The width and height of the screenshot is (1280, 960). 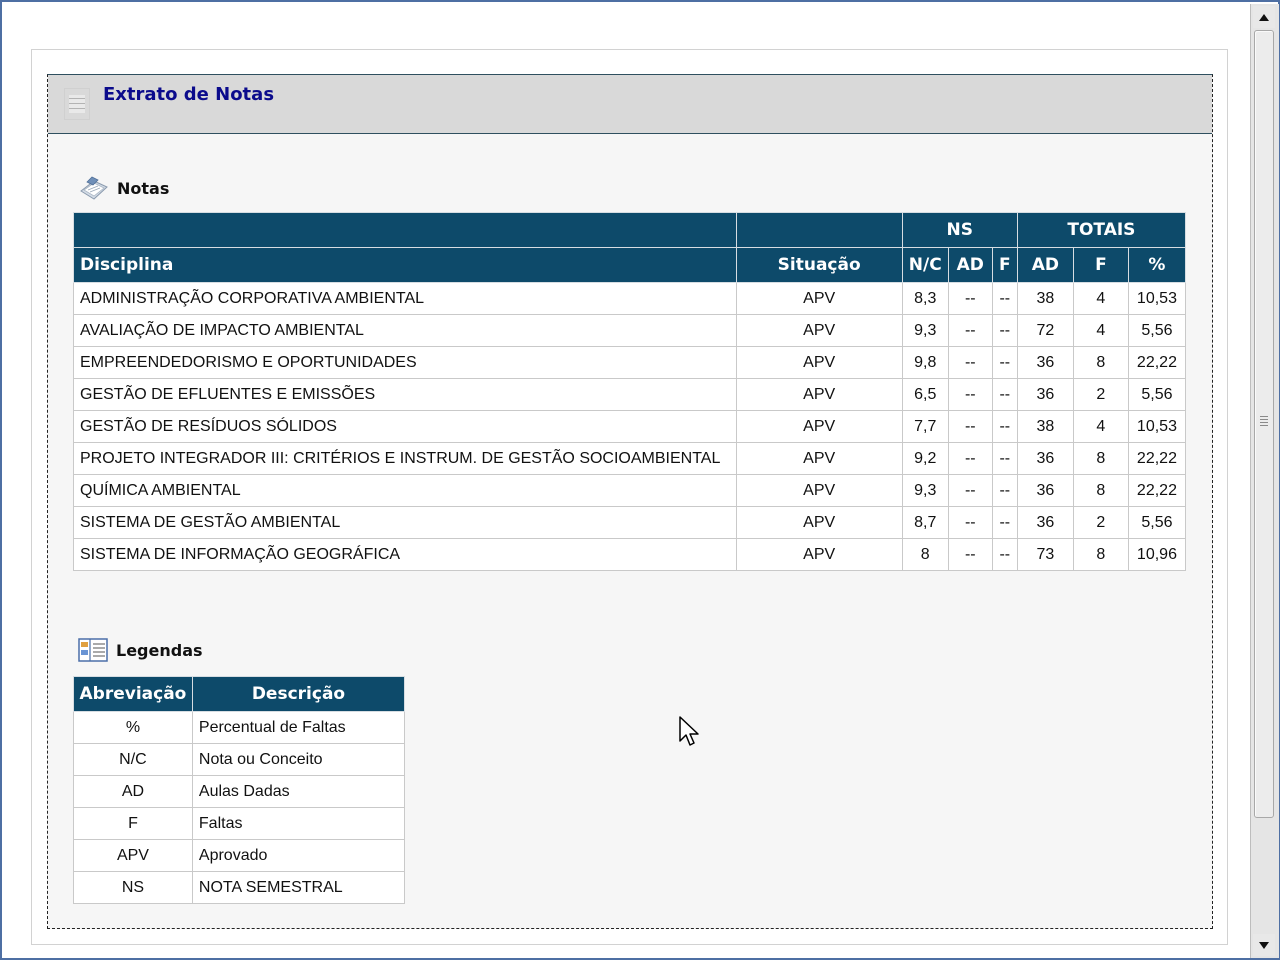 I want to click on scrollbar-thumb, so click(x=1264, y=424).